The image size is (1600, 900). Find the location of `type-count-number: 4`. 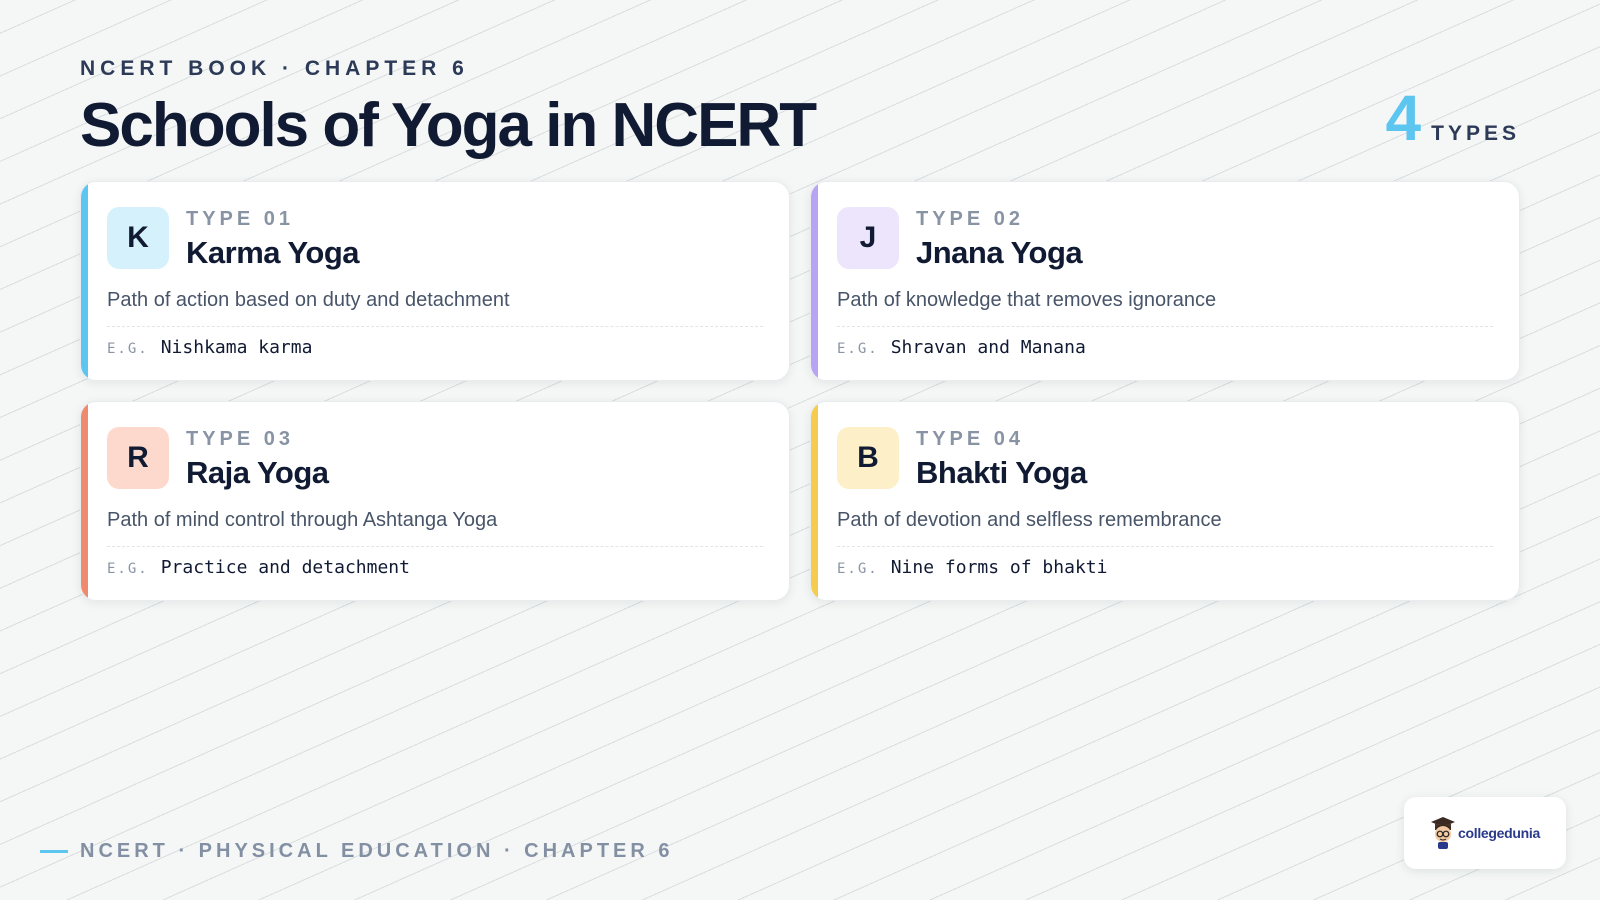

type-count-number: 4 is located at coordinates (1403, 118).